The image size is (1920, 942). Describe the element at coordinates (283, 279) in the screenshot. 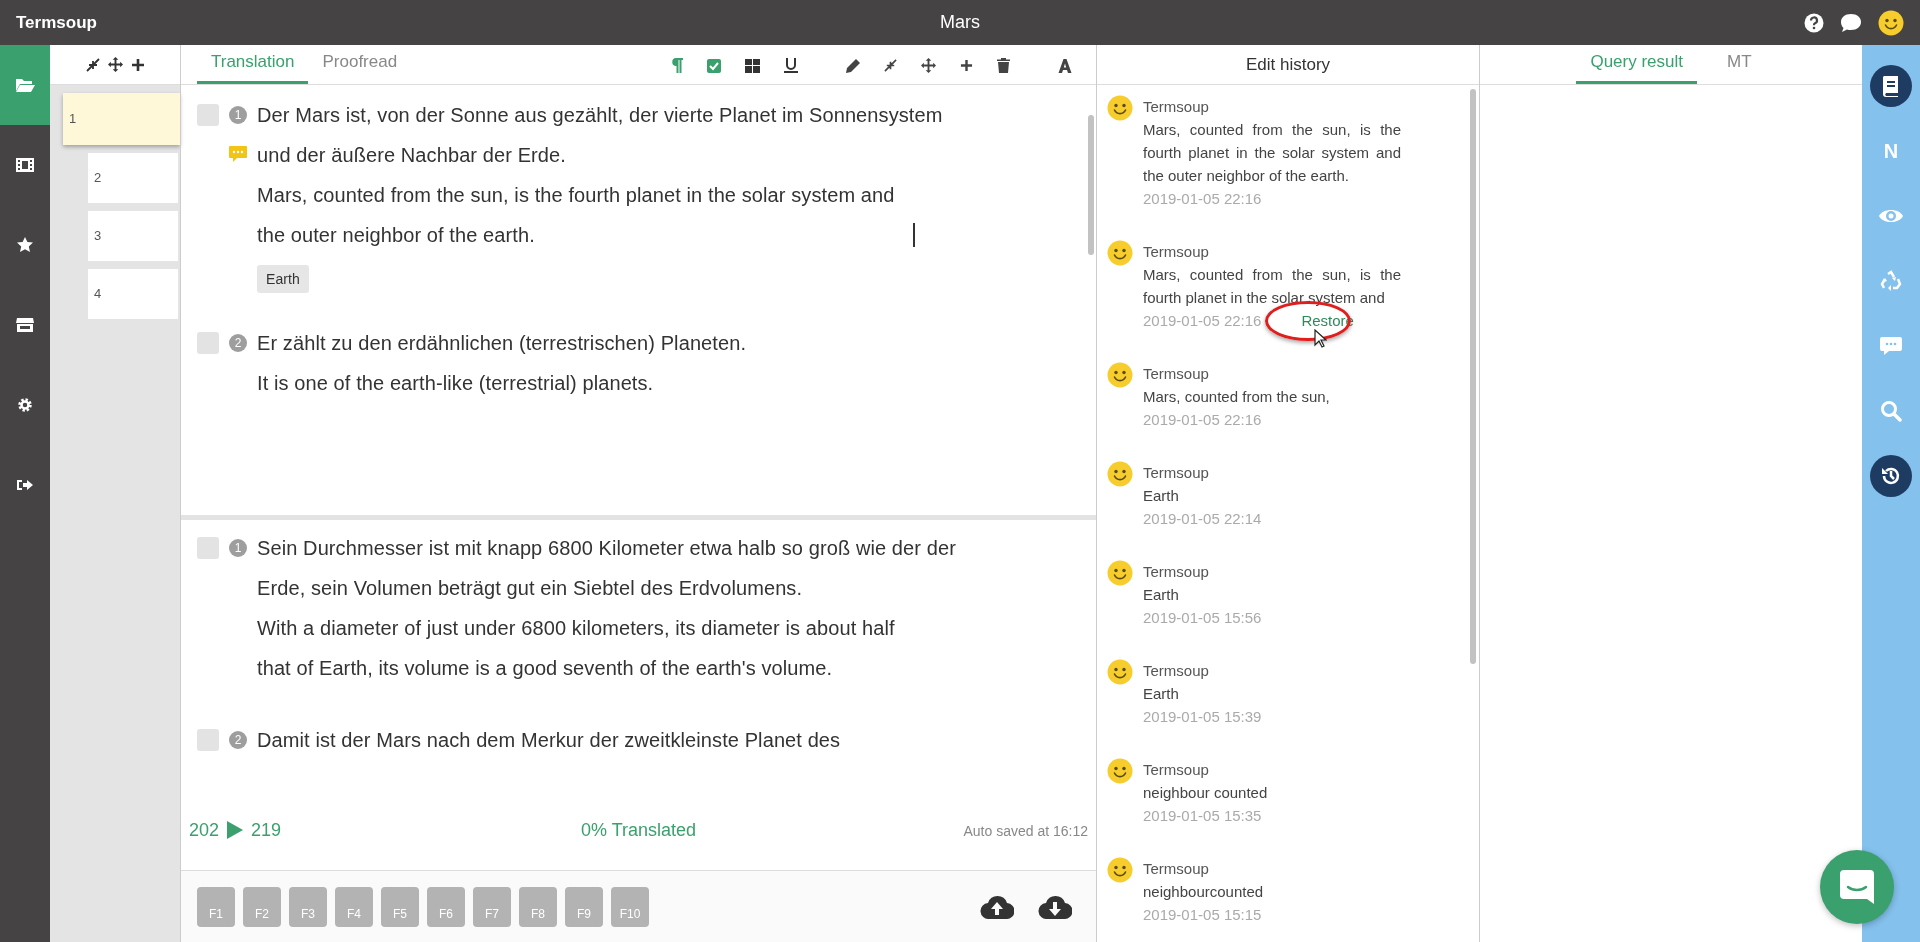

I see `term-tag: Earth` at that location.